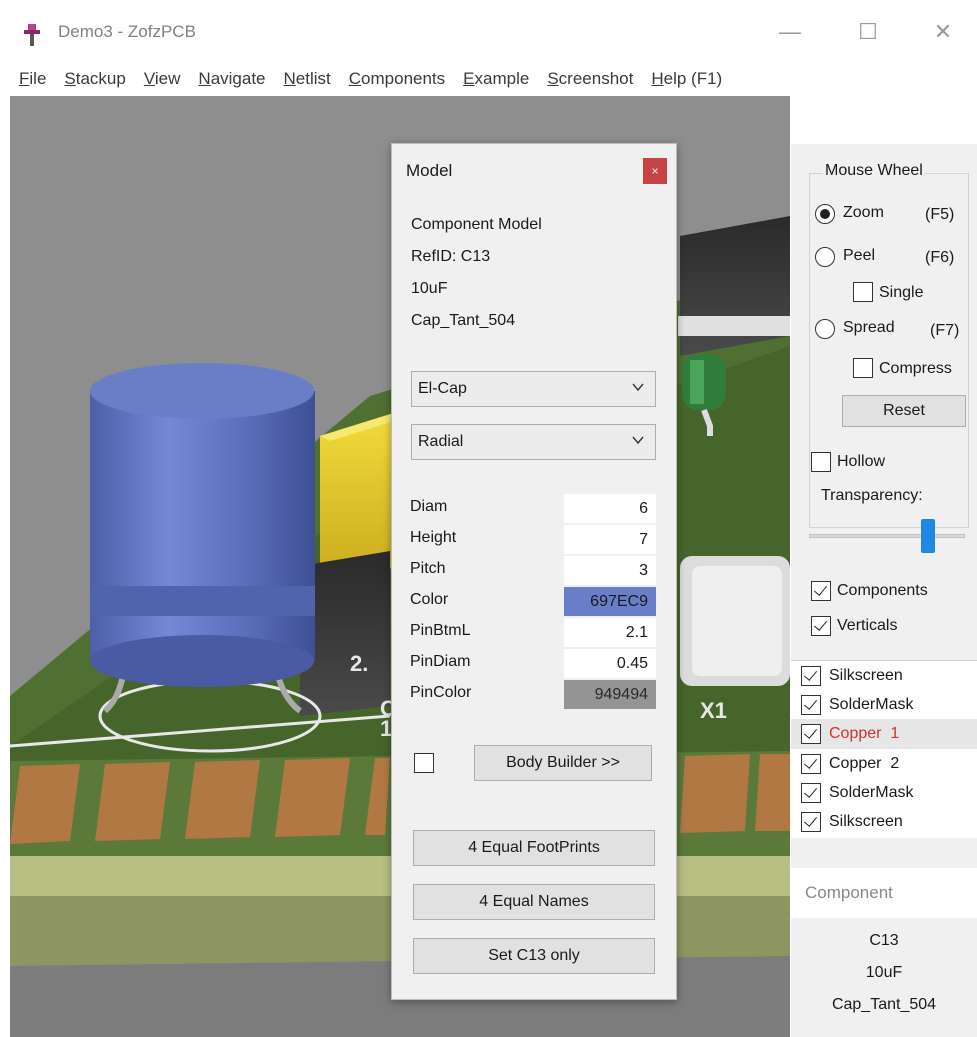 Image resolution: width=977 pixels, height=1037 pixels. What do you see at coordinates (928, 536) in the screenshot?
I see `transparency-slider-thumb` at bounding box center [928, 536].